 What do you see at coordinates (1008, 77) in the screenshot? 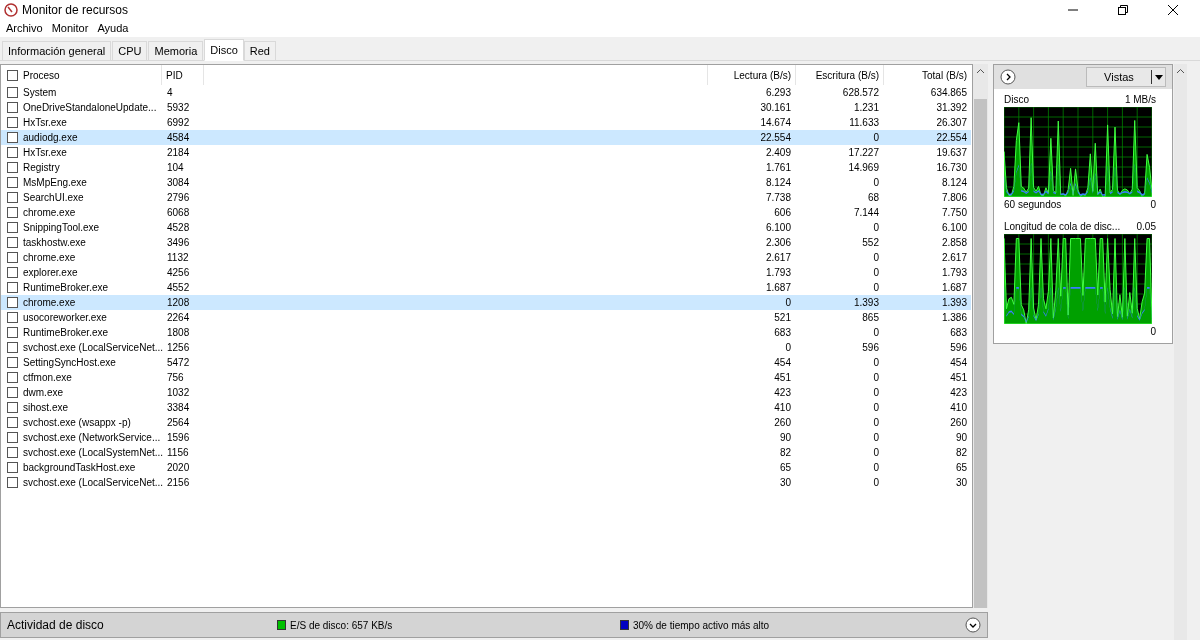
I see `chevron-icon` at bounding box center [1008, 77].